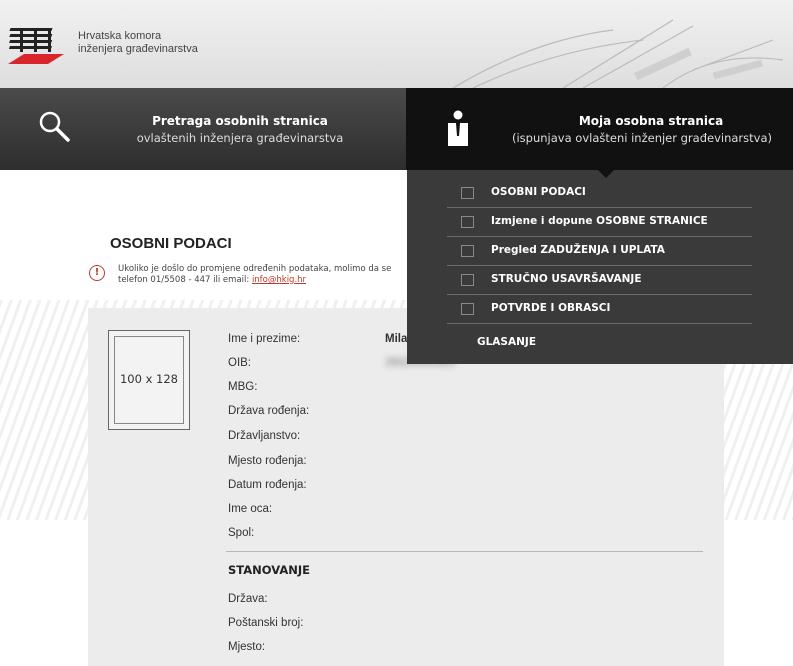 Image resolution: width=793 pixels, height=666 pixels. Describe the element at coordinates (599, 193) in the screenshot. I see `menu-item-personal-data: OSOBNI PODACI` at that location.